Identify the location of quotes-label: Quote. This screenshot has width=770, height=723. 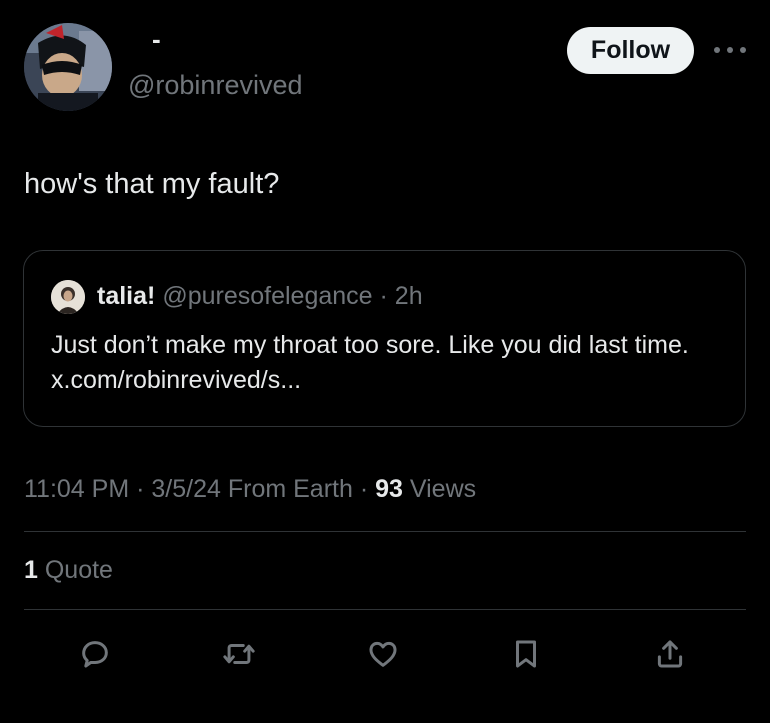
(78, 570).